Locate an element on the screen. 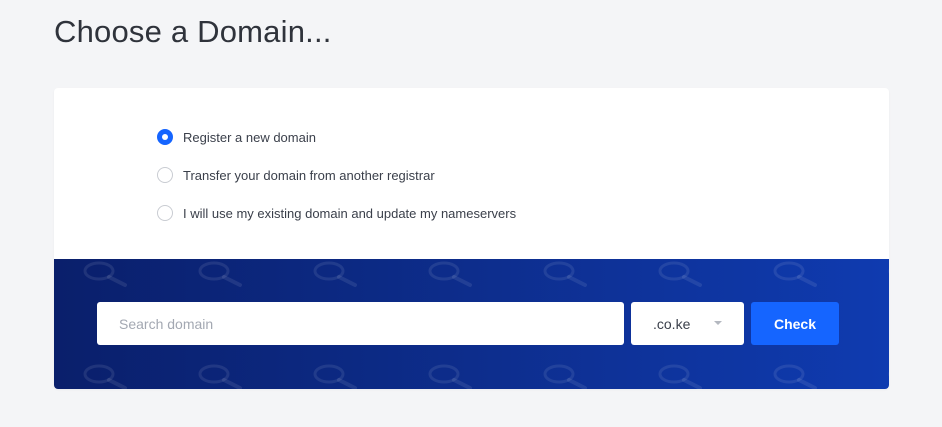  caret-down-icon is located at coordinates (718, 323).